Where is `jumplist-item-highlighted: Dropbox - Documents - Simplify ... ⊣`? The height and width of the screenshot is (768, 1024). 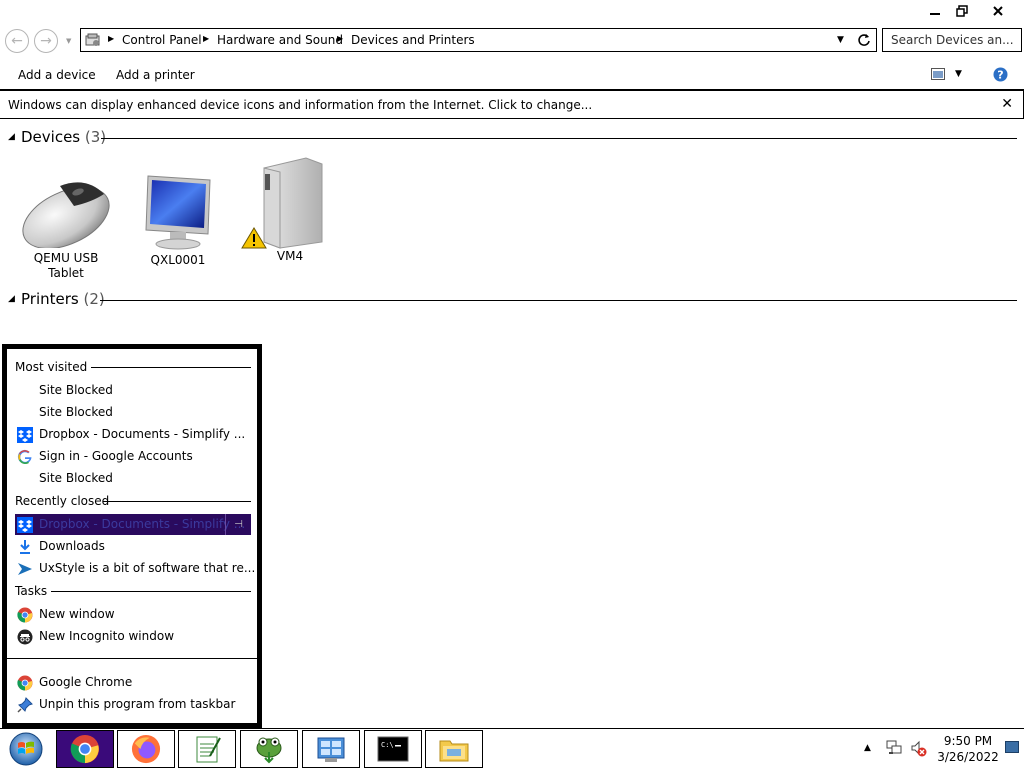 jumplist-item-highlighted: Dropbox - Documents - Simplify ... ⊣ is located at coordinates (133, 524).